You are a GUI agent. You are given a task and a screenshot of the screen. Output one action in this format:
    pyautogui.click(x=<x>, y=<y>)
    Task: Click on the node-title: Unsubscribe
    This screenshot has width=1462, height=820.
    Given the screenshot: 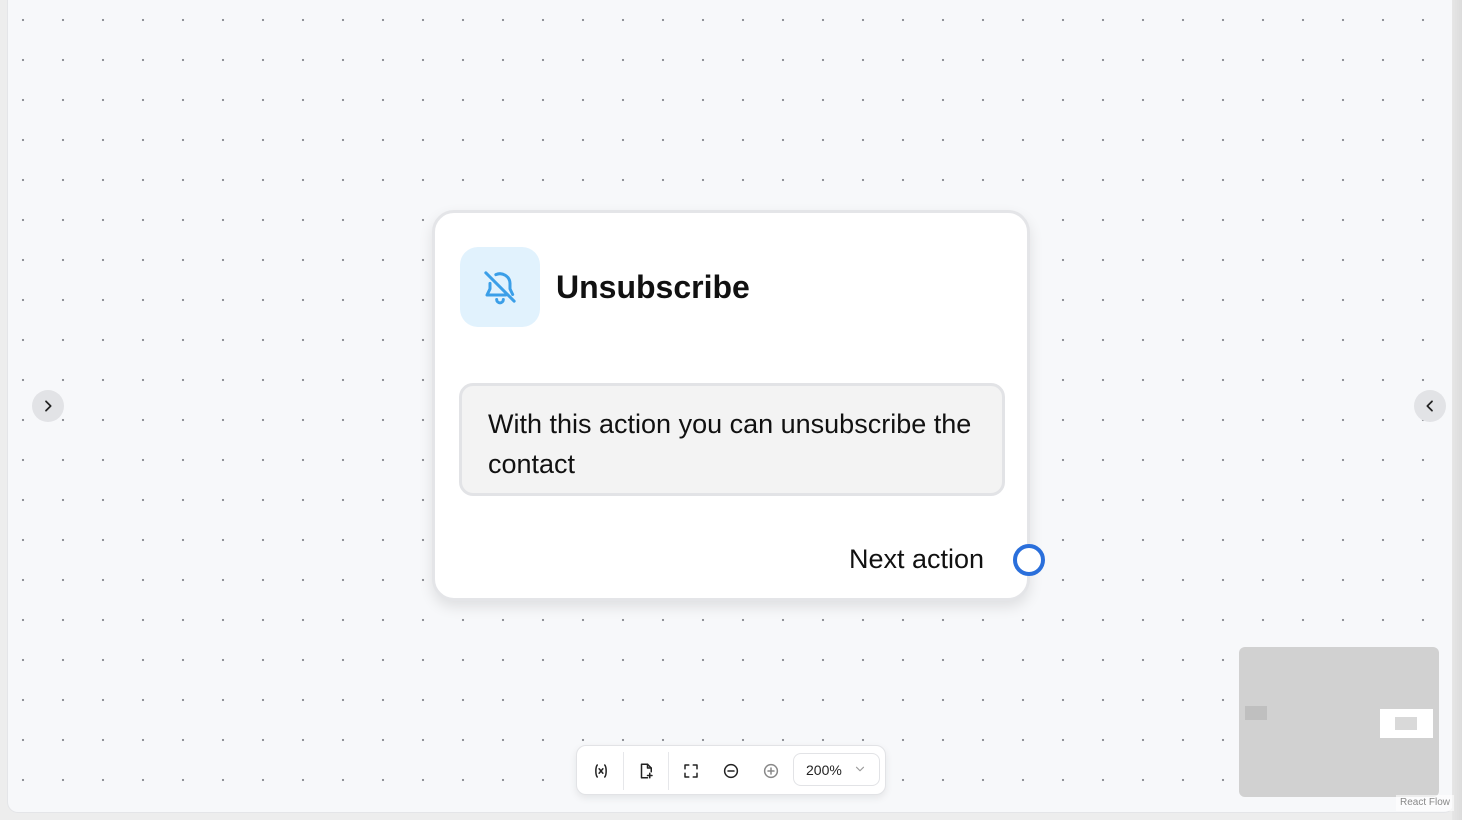 What is the action you would take?
    pyautogui.click(x=653, y=287)
    